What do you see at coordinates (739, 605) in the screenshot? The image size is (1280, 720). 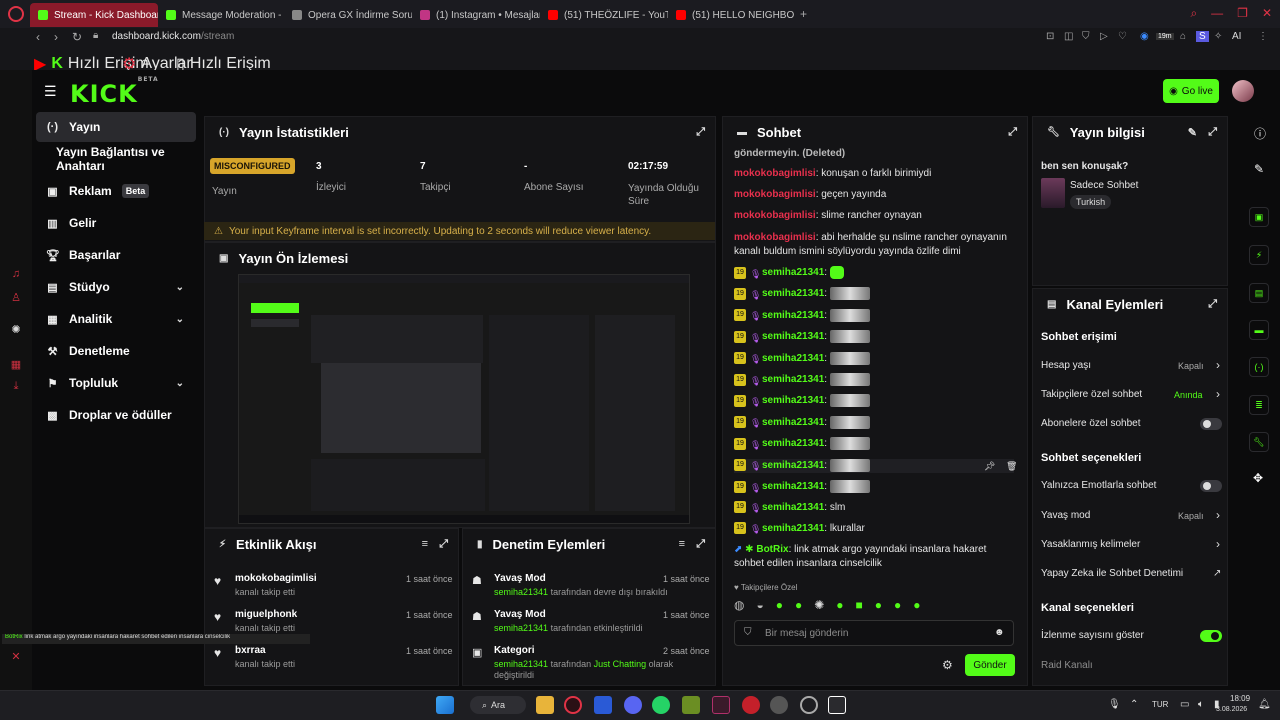 I see `emote-icon: ◍` at bounding box center [739, 605].